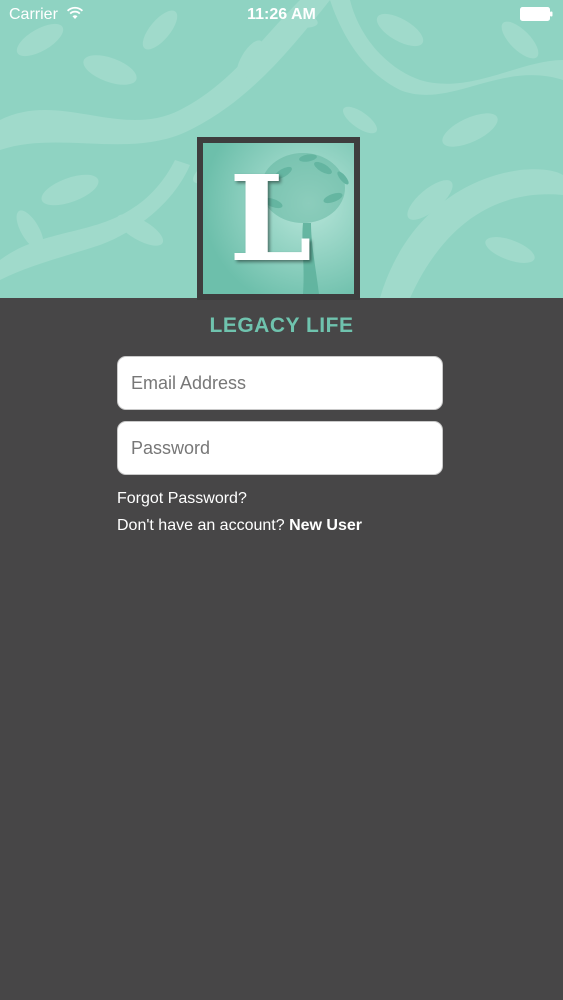 This screenshot has width=563, height=1000. I want to click on forgot-password-link: Forgot Password?, so click(182, 499).